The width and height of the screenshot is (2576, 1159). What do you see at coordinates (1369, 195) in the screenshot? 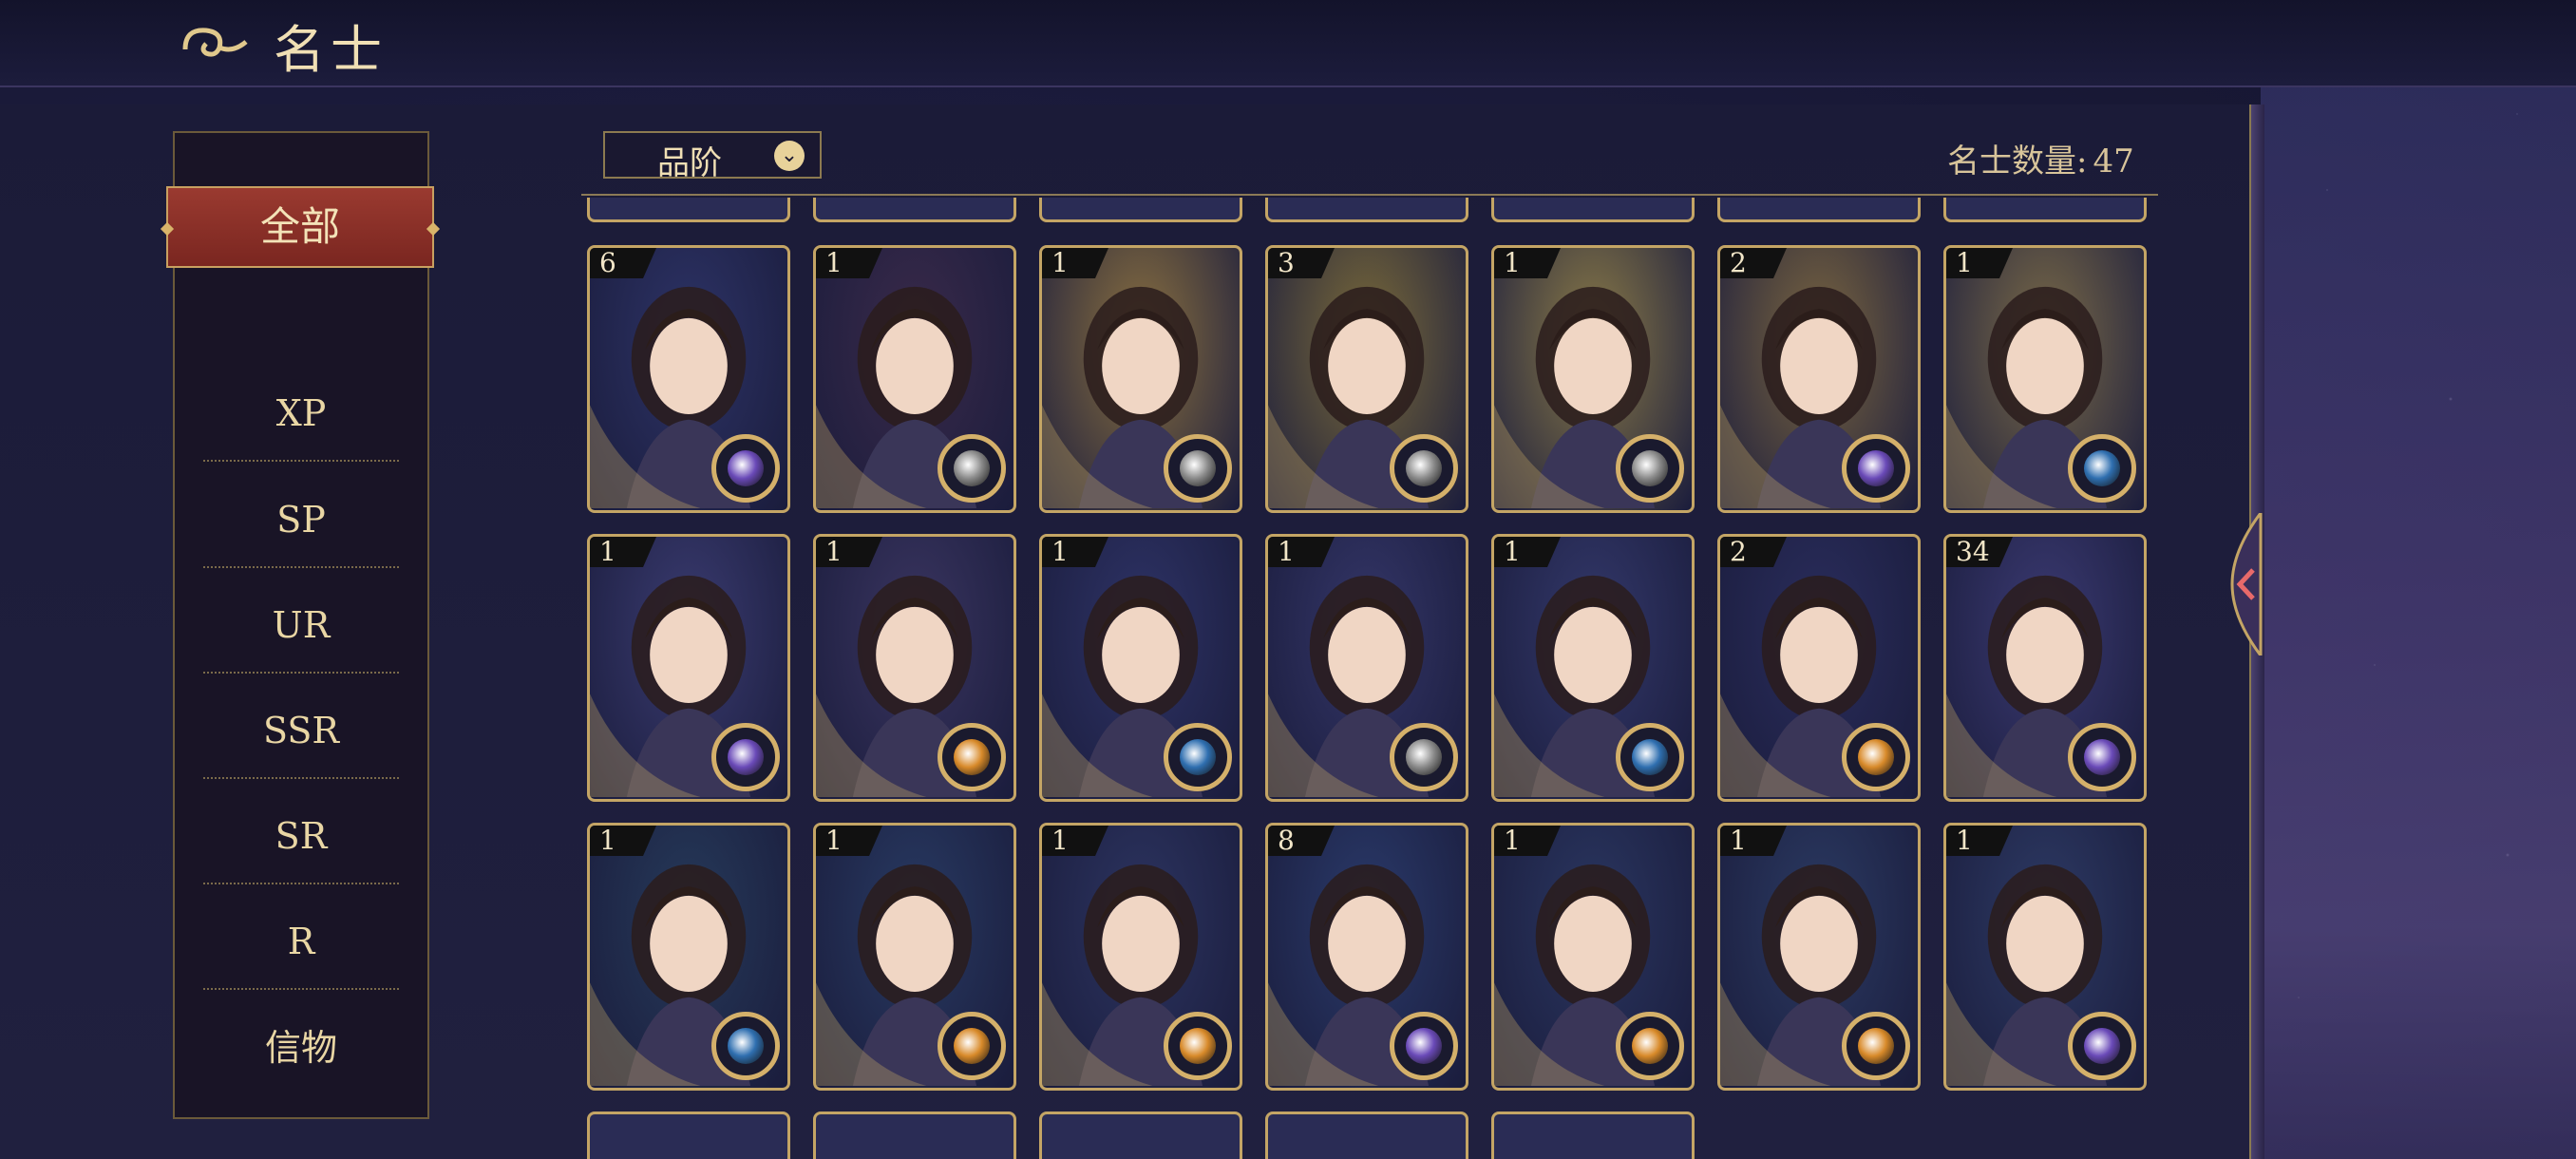
I see `header-divider` at bounding box center [1369, 195].